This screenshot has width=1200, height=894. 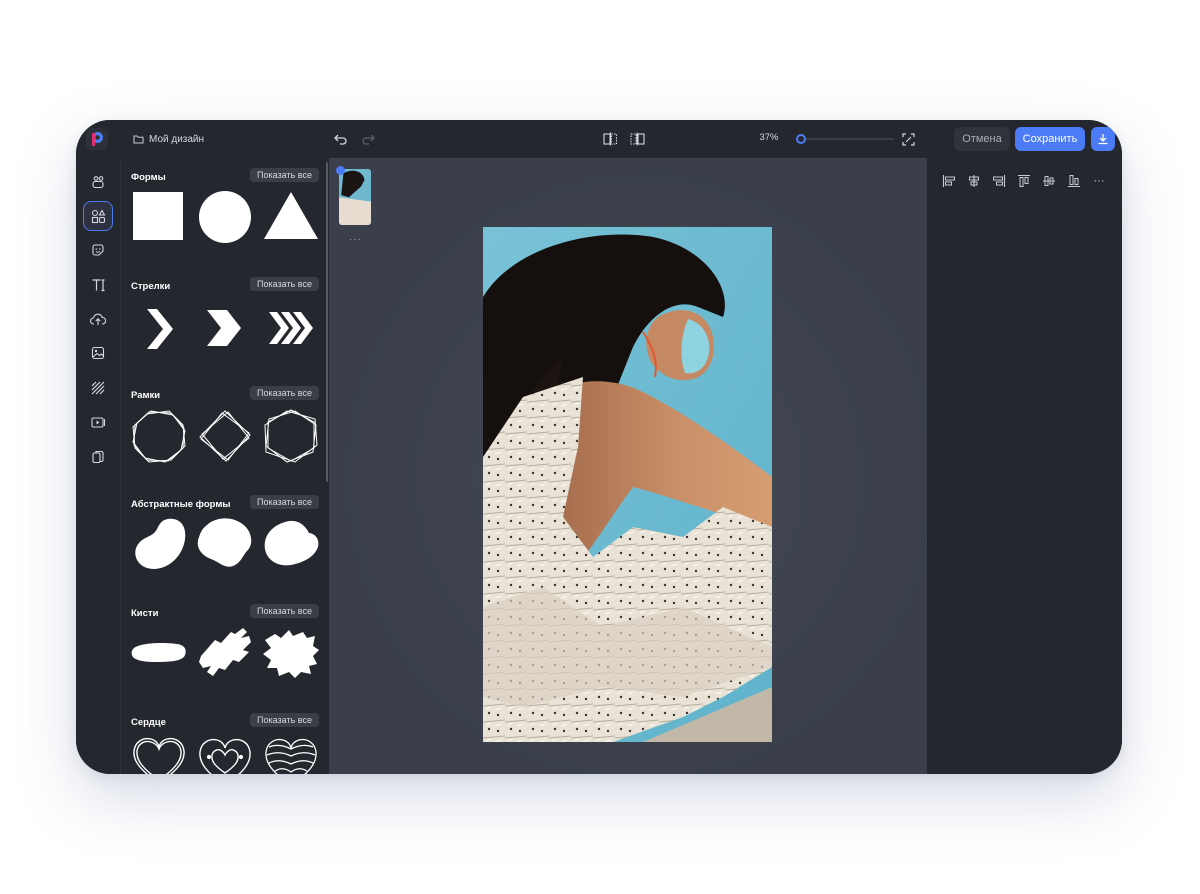 What do you see at coordinates (368, 139) in the screenshot?
I see `redo-icon` at bounding box center [368, 139].